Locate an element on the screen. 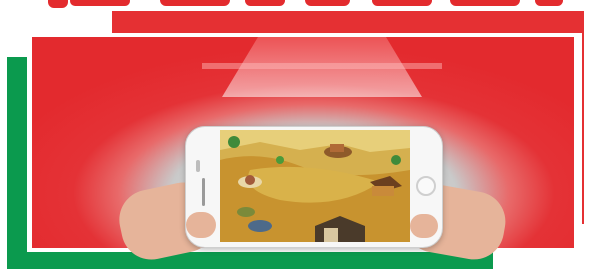 This screenshot has height=273, width=594. left-thumb is located at coordinates (201, 225).